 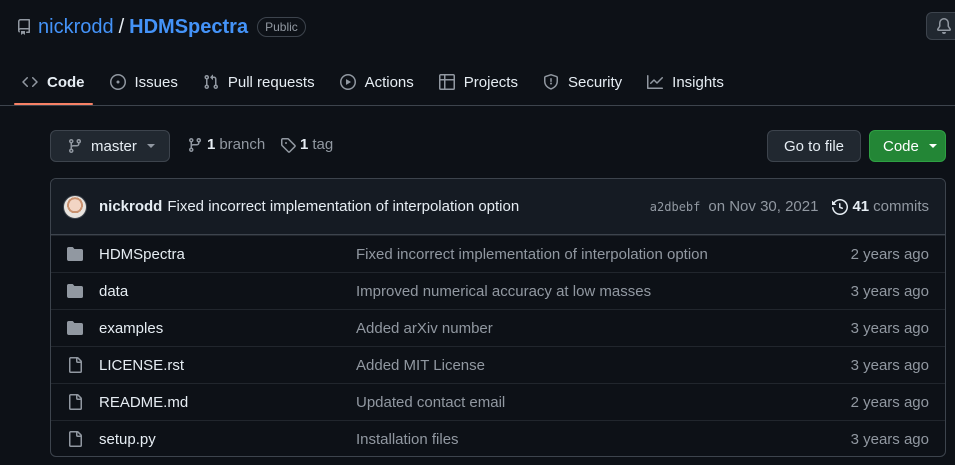 I want to click on tab-label: Security, so click(x=595, y=82).